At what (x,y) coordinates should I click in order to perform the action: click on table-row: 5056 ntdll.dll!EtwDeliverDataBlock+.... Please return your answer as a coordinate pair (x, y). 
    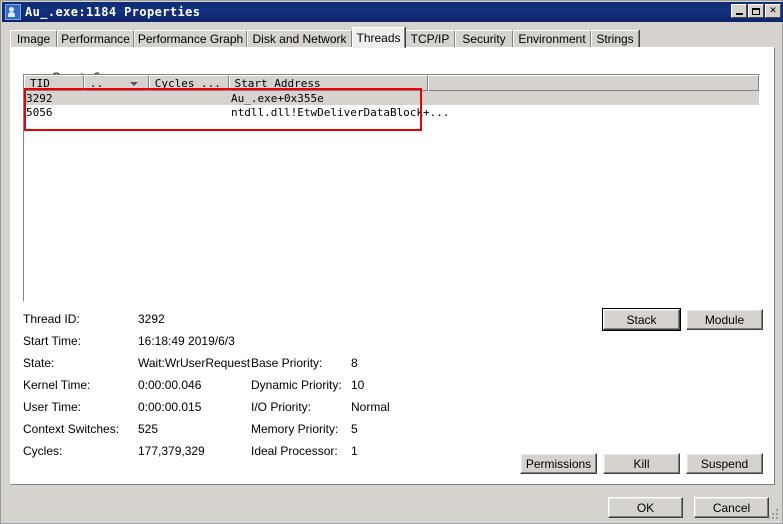
    Looking at the image, I should click on (391, 112).